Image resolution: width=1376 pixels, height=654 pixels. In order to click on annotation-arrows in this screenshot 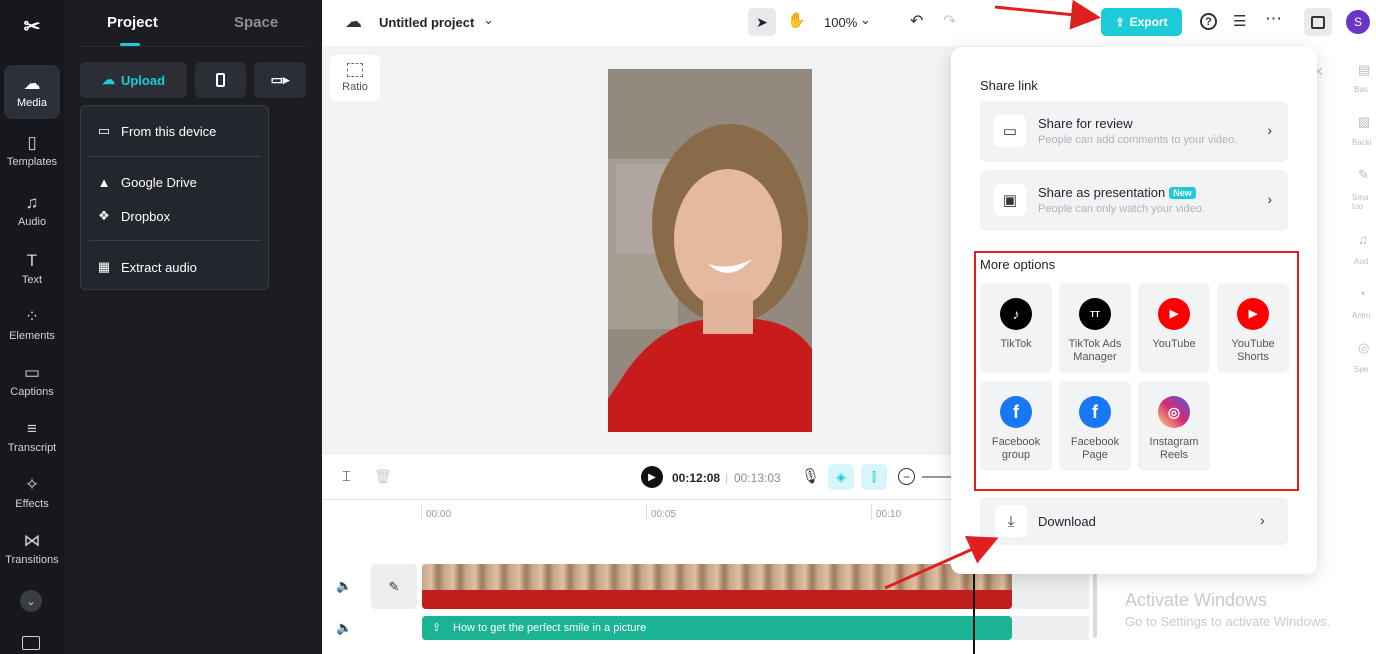, I will do `click(992, 295)`.